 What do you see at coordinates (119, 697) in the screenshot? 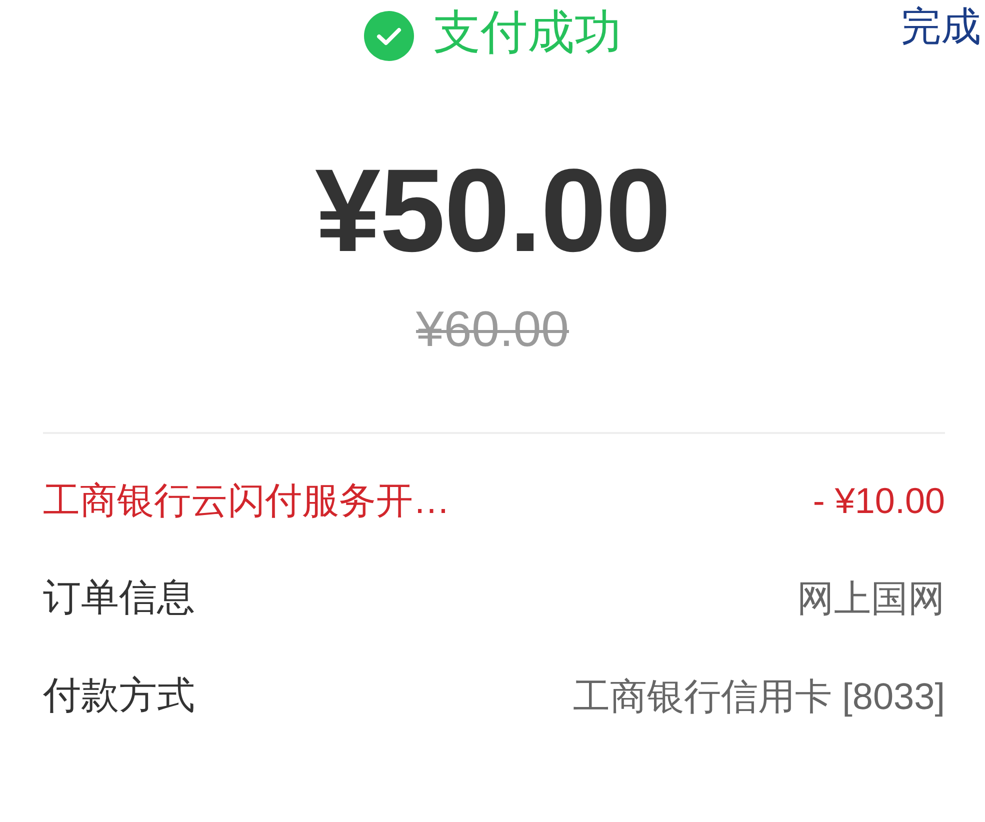
I see `detail-label: 付款方式` at bounding box center [119, 697].